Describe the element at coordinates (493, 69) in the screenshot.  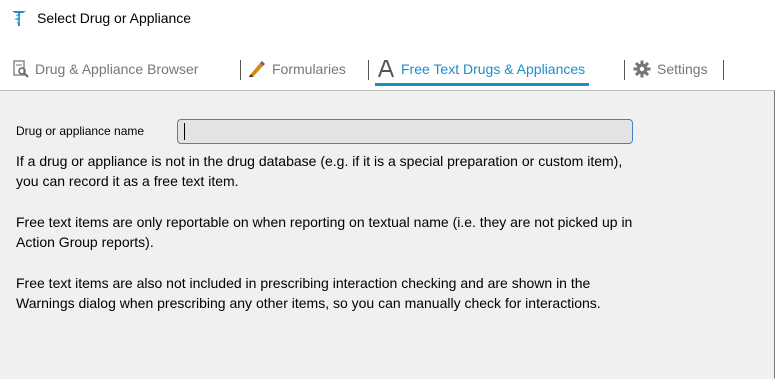
I see `tab-label: Free Text Drugs & Appliances` at that location.